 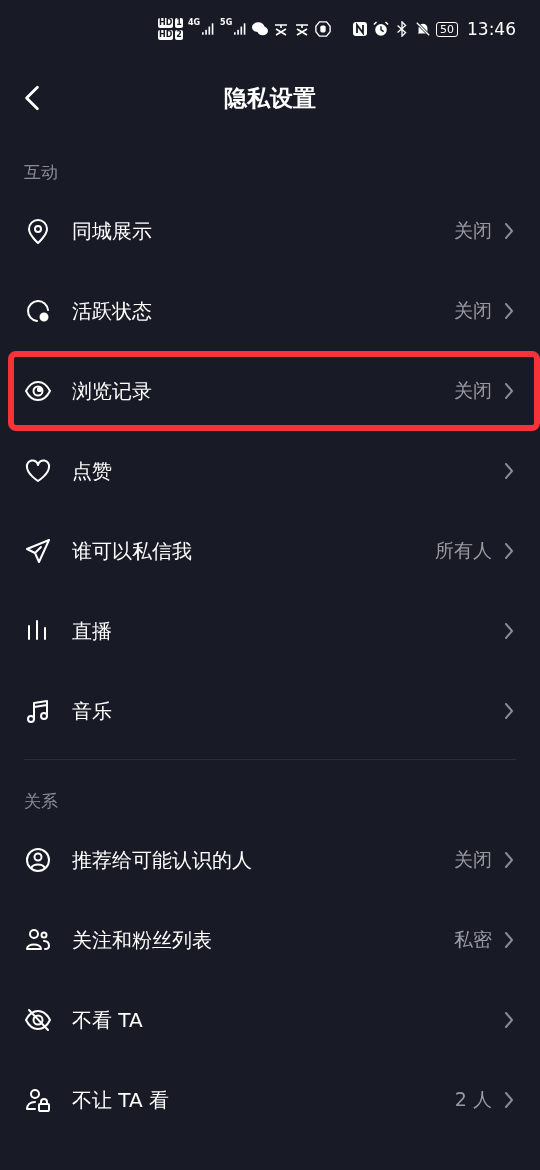 I want to click on sim-label: 1, so click(x=179, y=23).